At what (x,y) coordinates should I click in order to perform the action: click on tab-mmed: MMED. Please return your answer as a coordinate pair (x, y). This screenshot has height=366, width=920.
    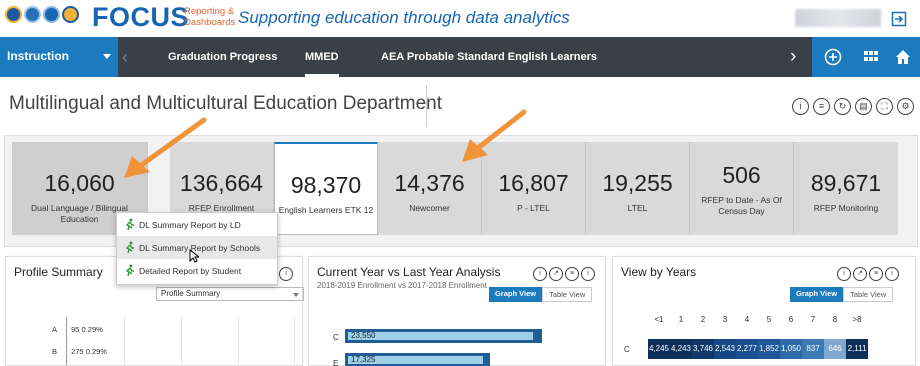
    Looking at the image, I should click on (322, 57).